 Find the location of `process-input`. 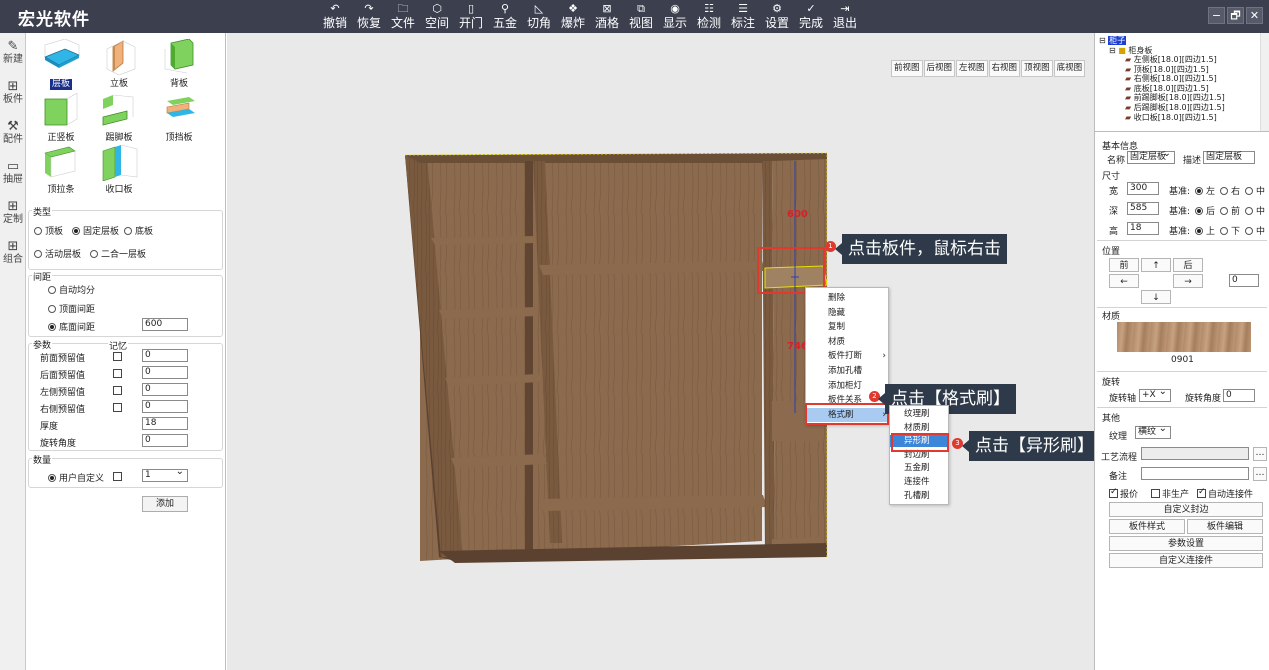

process-input is located at coordinates (1195, 453).